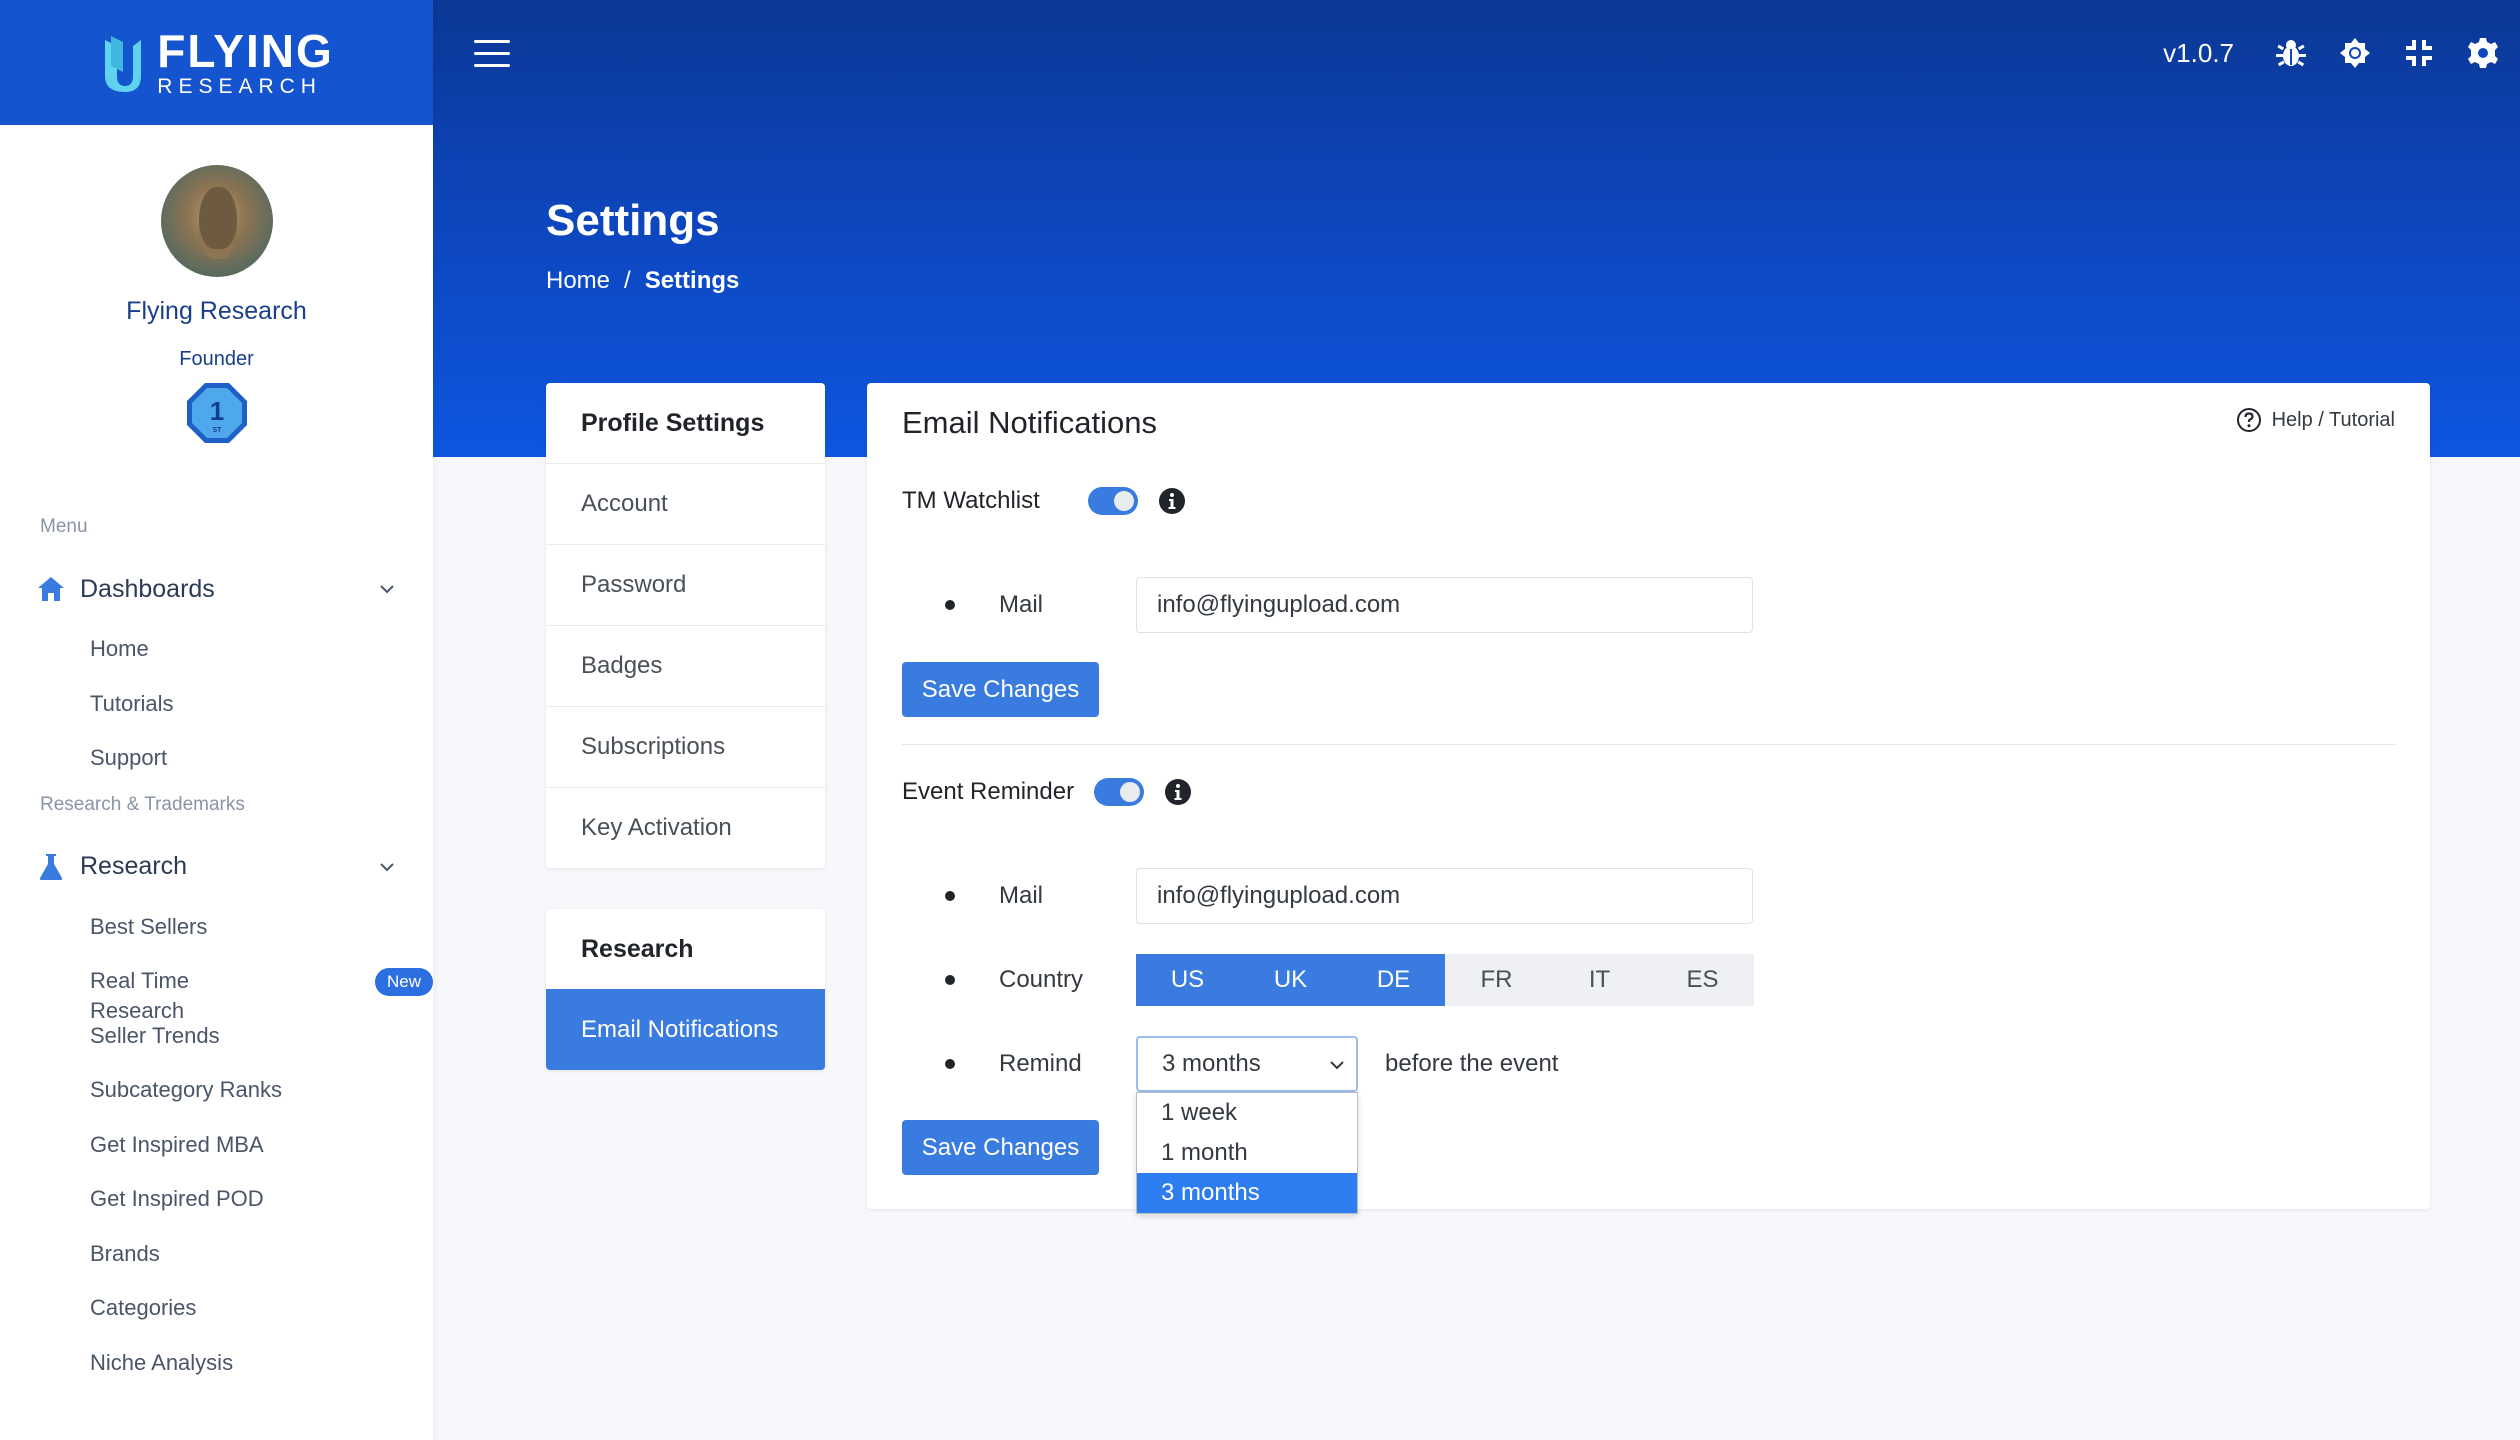  What do you see at coordinates (1444, 896) in the screenshot?
I see `event-mail-input` at bounding box center [1444, 896].